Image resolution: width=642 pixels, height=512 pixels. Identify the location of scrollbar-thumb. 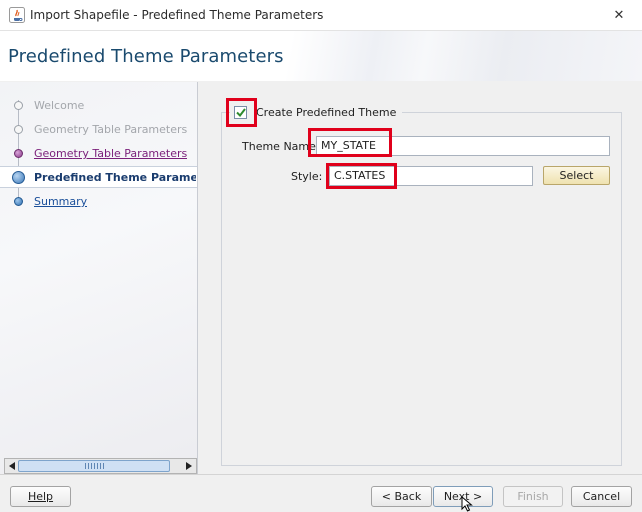
(94, 466).